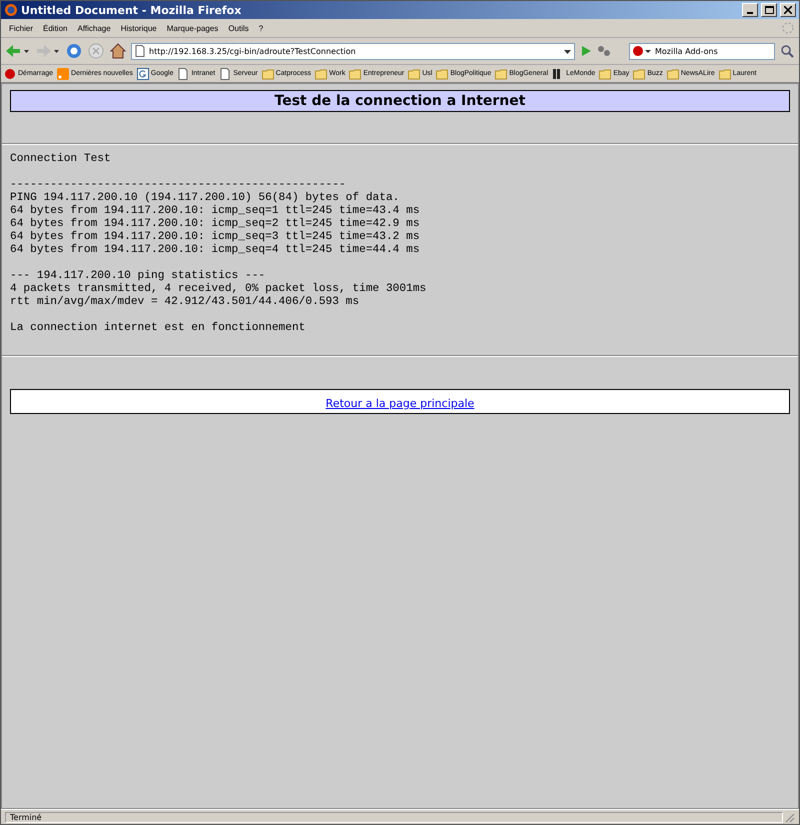 This screenshot has height=825, width=800. I want to click on reload-button, so click(74, 51).